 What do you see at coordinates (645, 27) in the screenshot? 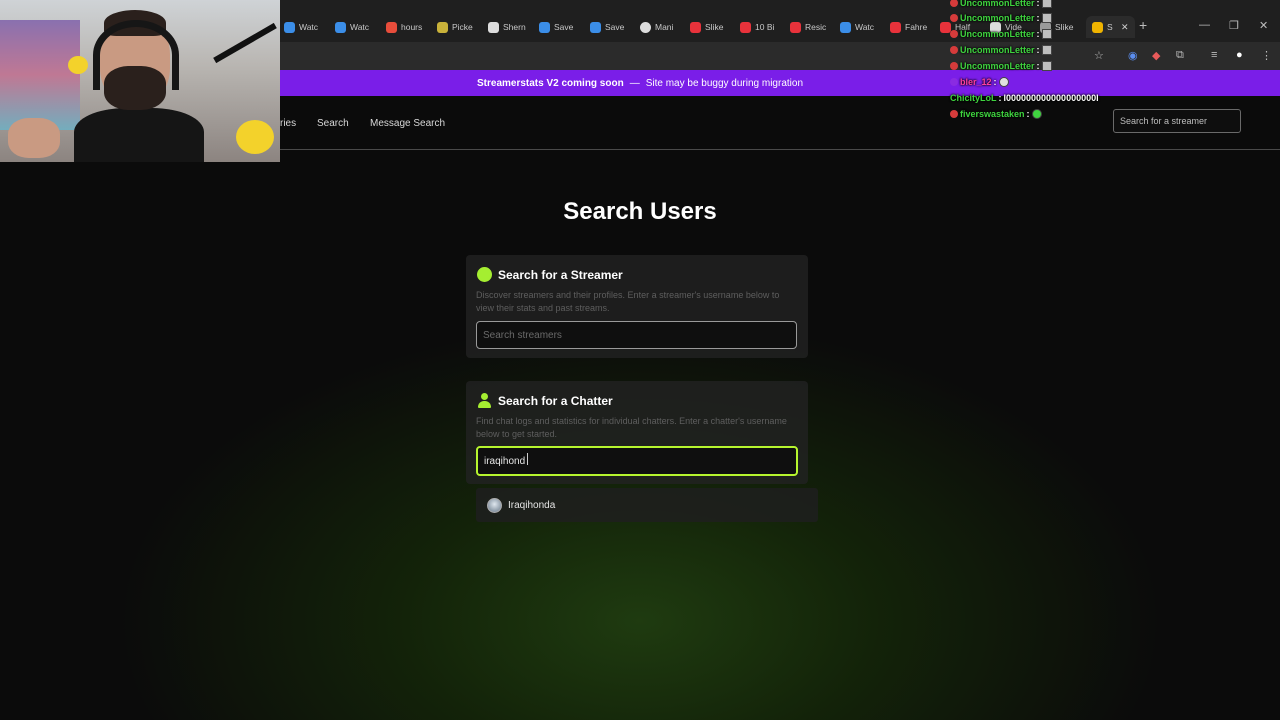
I see `google-icon` at bounding box center [645, 27].